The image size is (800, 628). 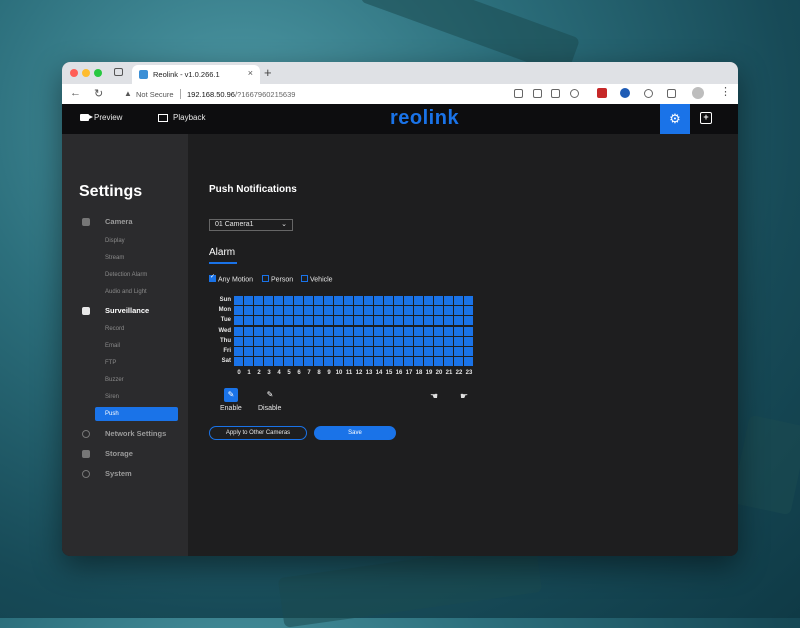 What do you see at coordinates (369, 373) in the screenshot?
I see `hour-label: 13` at bounding box center [369, 373].